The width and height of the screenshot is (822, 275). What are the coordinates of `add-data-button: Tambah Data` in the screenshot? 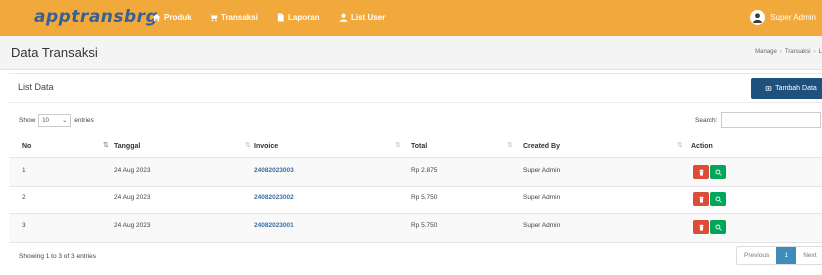 It's located at (786, 88).